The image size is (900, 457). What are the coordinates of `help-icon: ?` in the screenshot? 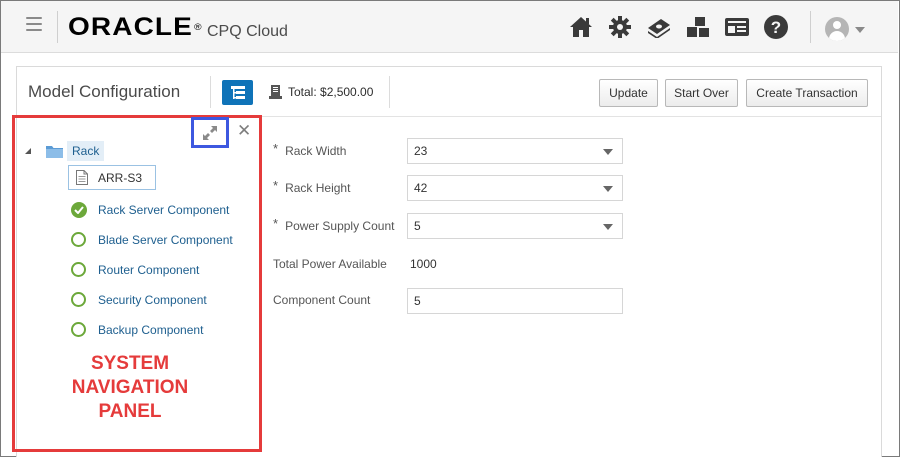 It's located at (776, 27).